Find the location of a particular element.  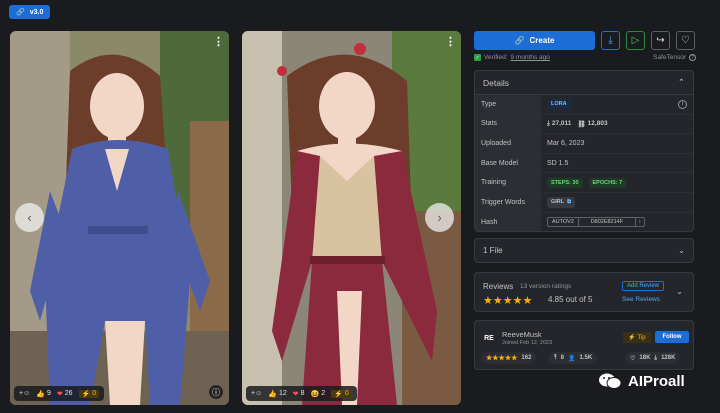

chevron-up-icon: ⌃ is located at coordinates (681, 82).